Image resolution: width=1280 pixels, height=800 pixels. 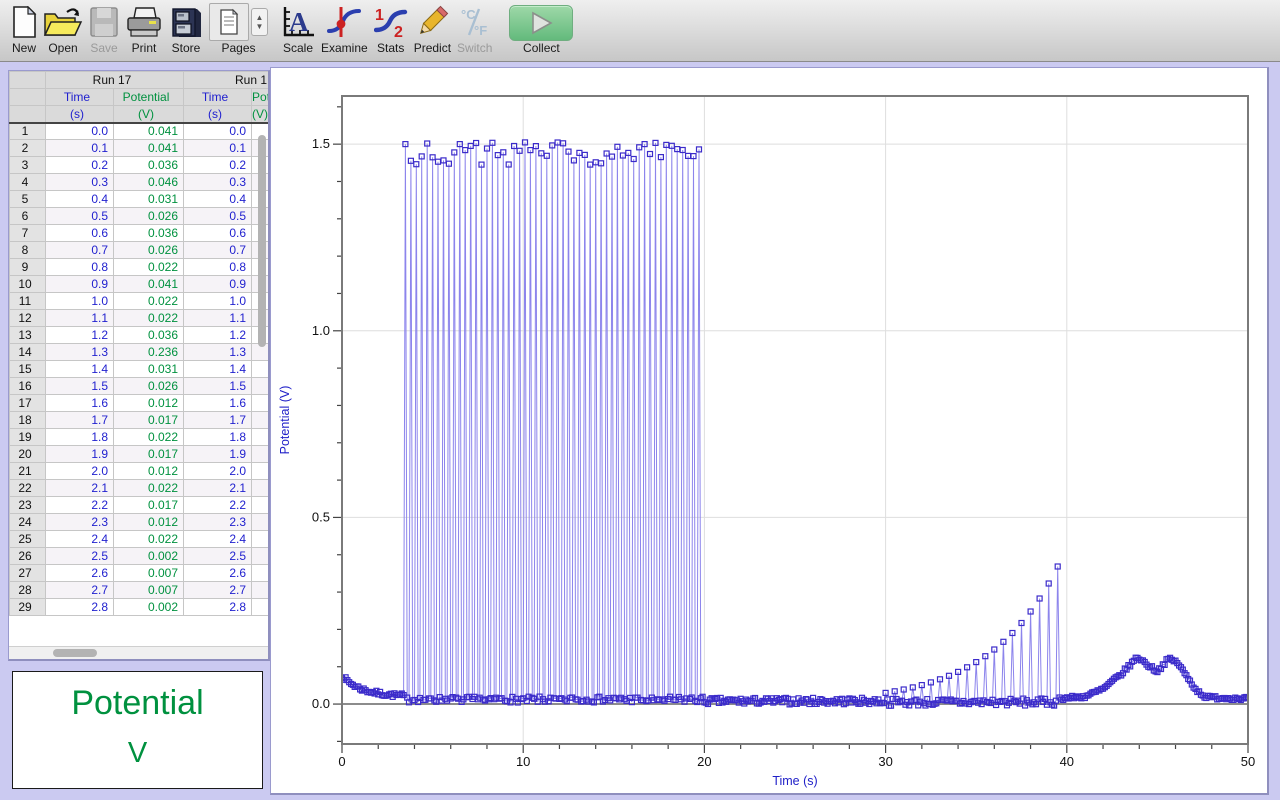 What do you see at coordinates (138, 488) in the screenshot?
I see `table-row: 22 2.1 0.022 2.1` at bounding box center [138, 488].